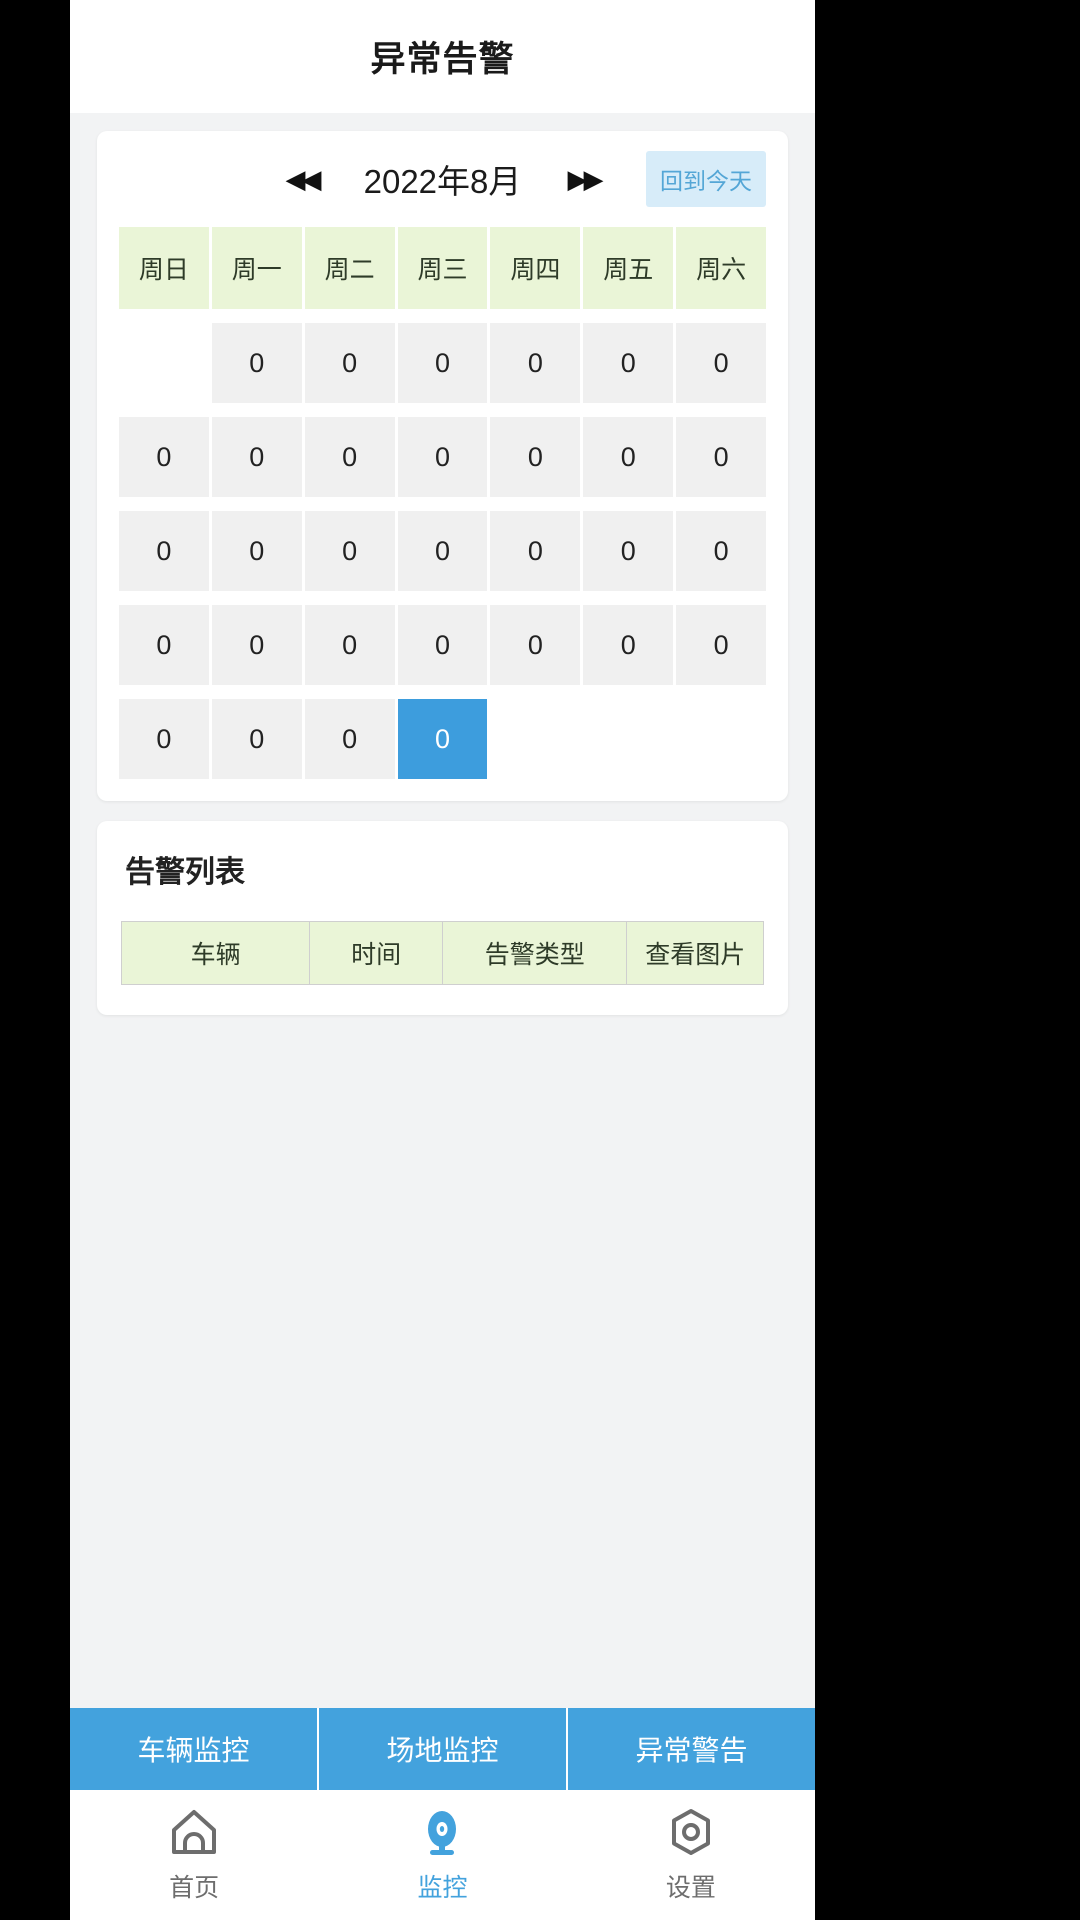 The width and height of the screenshot is (1080, 1920). What do you see at coordinates (256, 268) in the screenshot?
I see `calendar-weekday-cell: 周一` at bounding box center [256, 268].